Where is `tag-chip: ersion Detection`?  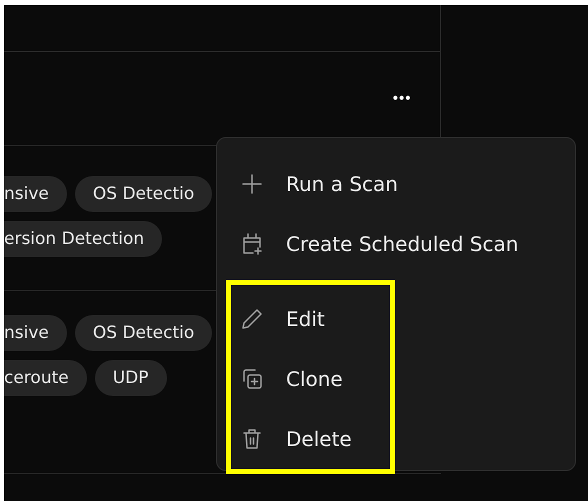 tag-chip: ersion Detection is located at coordinates (83, 239).